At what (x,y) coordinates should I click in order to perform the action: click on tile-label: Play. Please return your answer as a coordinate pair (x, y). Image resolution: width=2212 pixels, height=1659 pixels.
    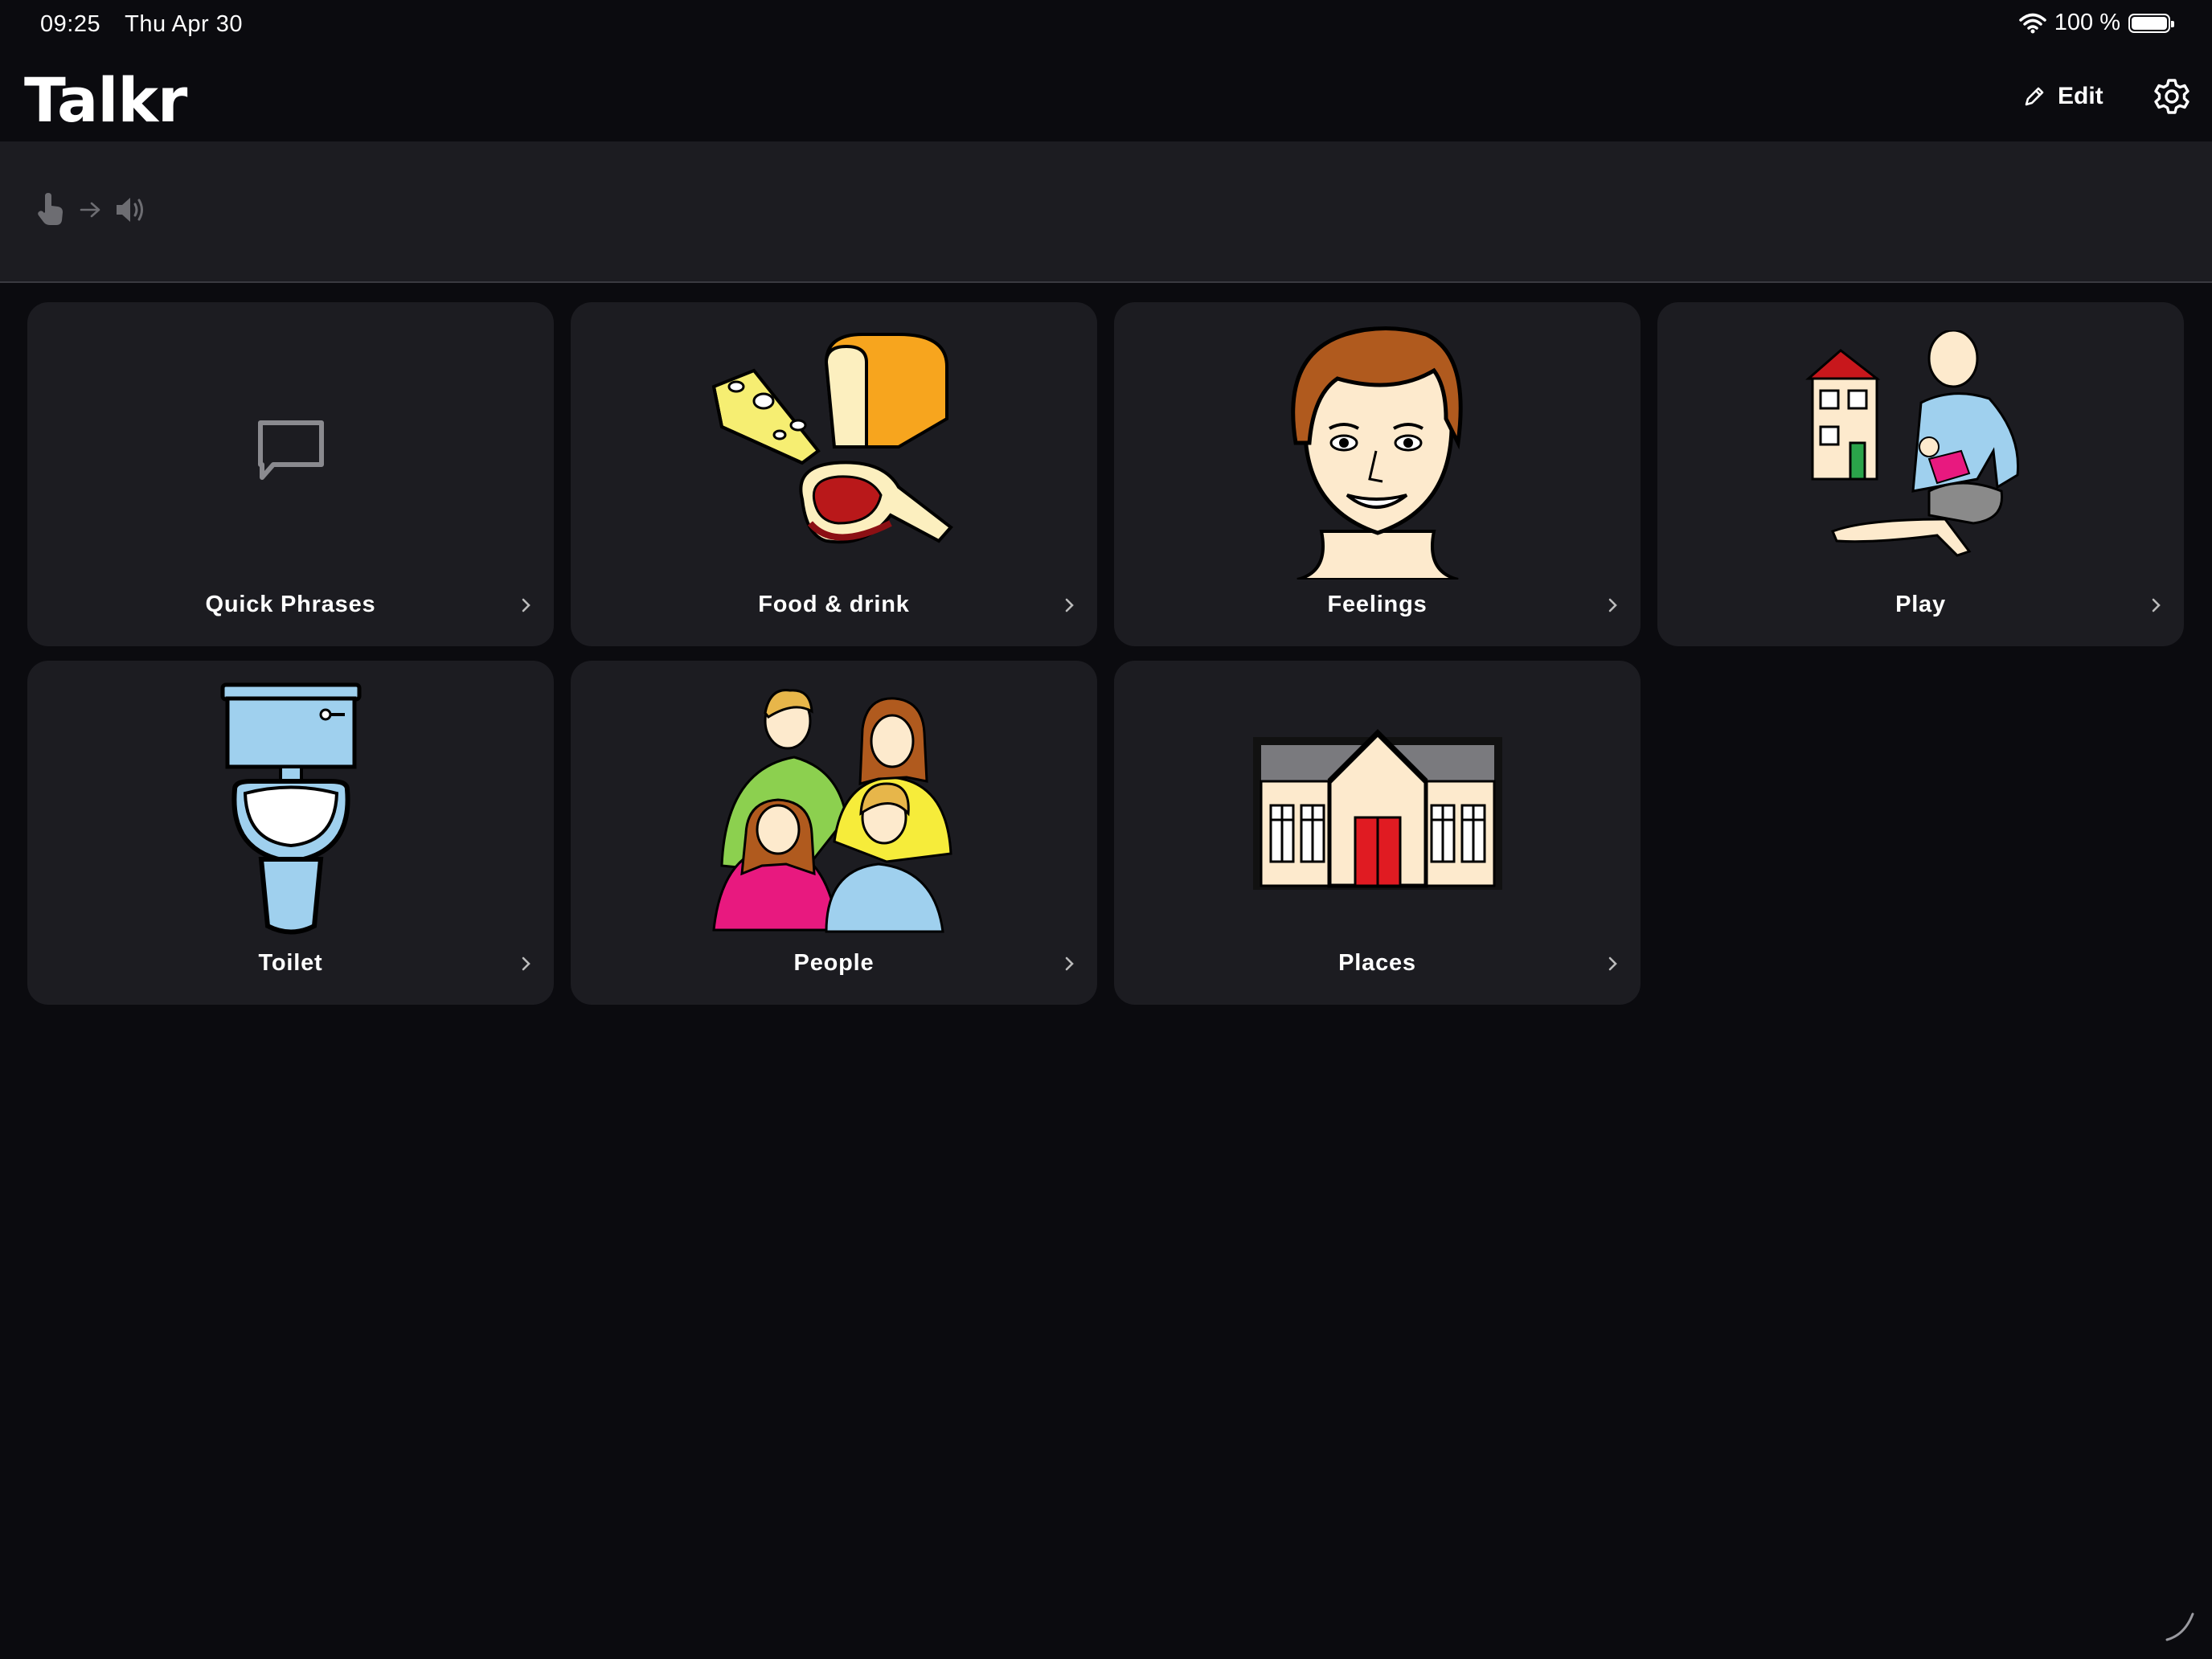
    Looking at the image, I should click on (1920, 604).